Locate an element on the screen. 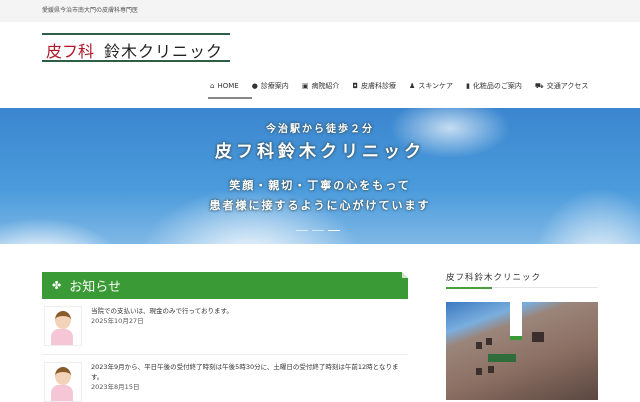 The height and width of the screenshot is (402, 640). chat-icon: ◘ is located at coordinates (355, 86).